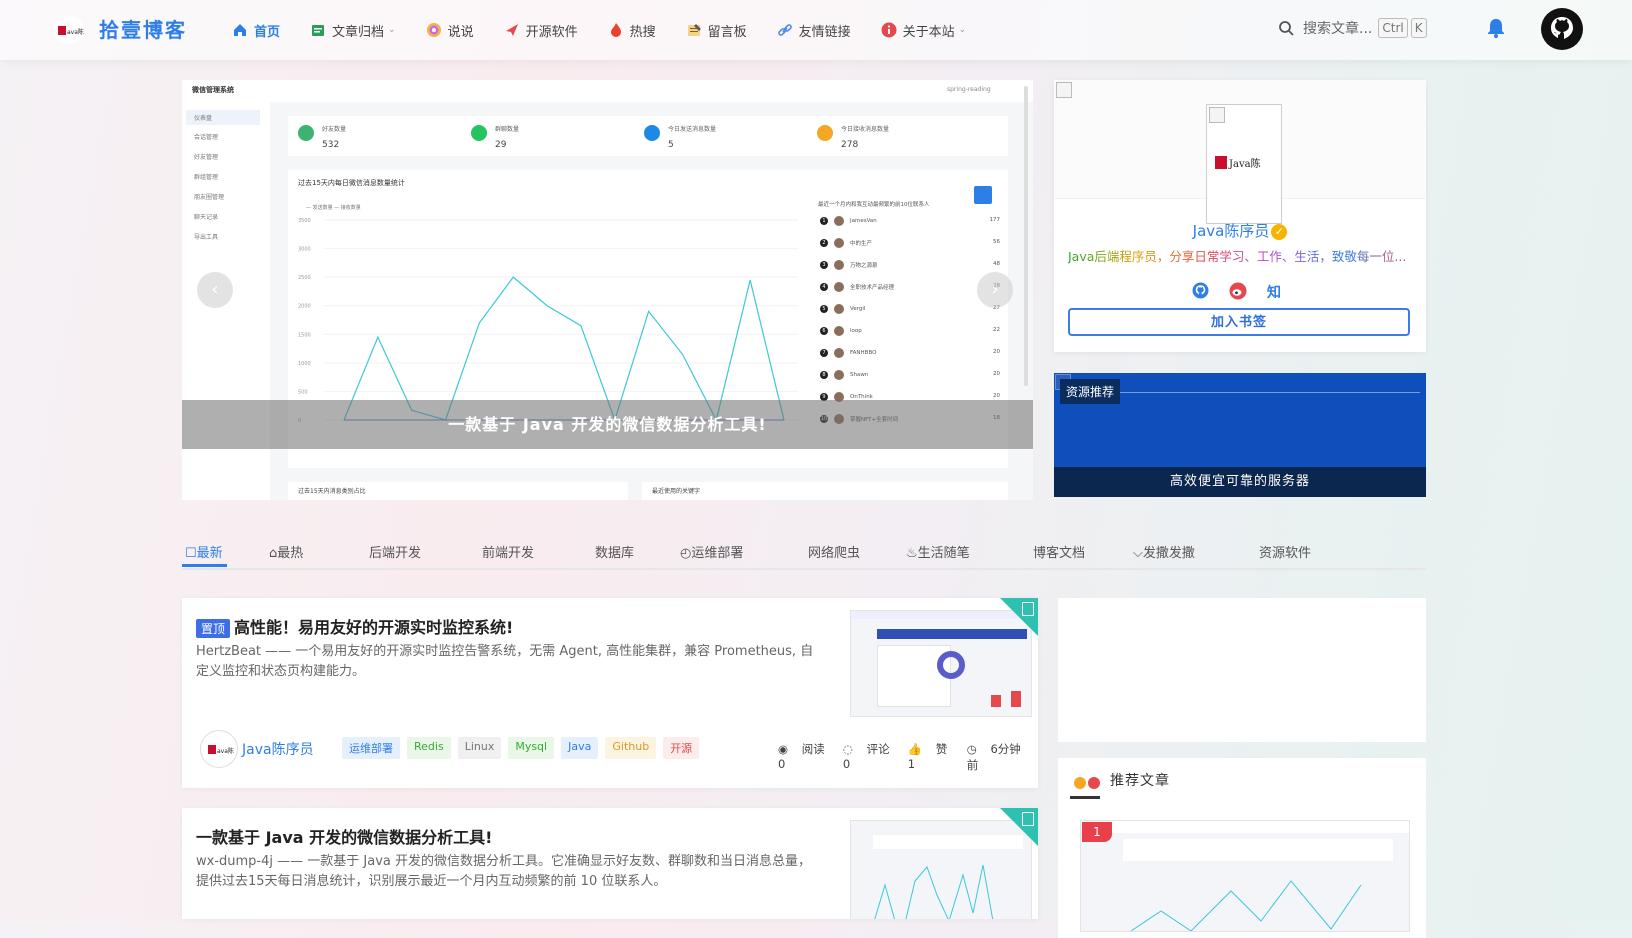  What do you see at coordinates (910, 310) in the screenshot?
I see `contact-row: 5 Vergil 27` at bounding box center [910, 310].